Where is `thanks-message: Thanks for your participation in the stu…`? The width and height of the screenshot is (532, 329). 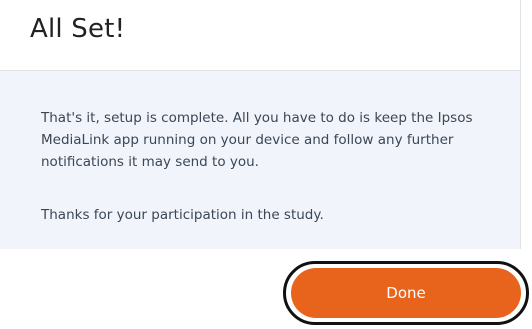 thanks-message: Thanks for your participation in the stu… is located at coordinates (182, 215).